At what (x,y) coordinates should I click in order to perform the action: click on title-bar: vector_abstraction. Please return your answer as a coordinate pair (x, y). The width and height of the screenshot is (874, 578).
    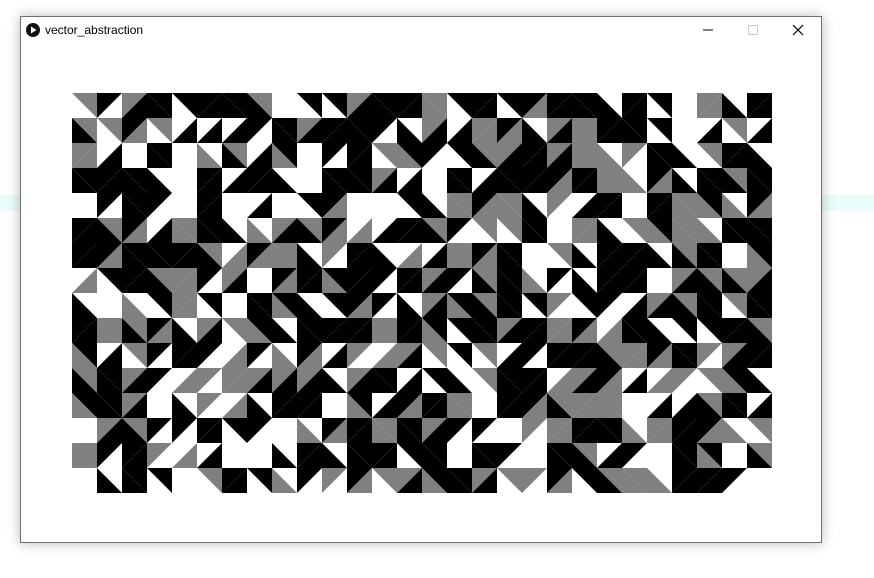
    Looking at the image, I should click on (421, 30).